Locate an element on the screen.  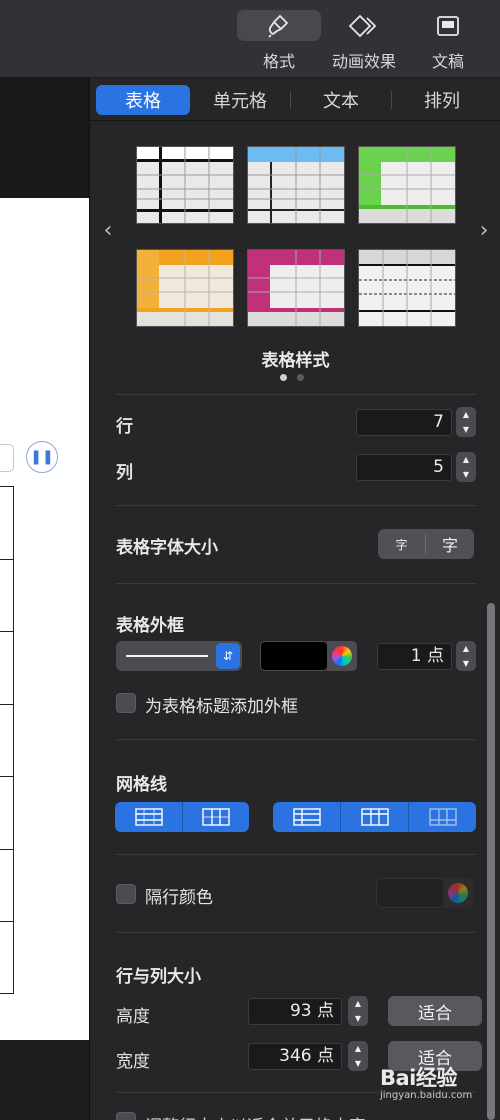
header-gridlines-control is located at coordinates (374, 817).